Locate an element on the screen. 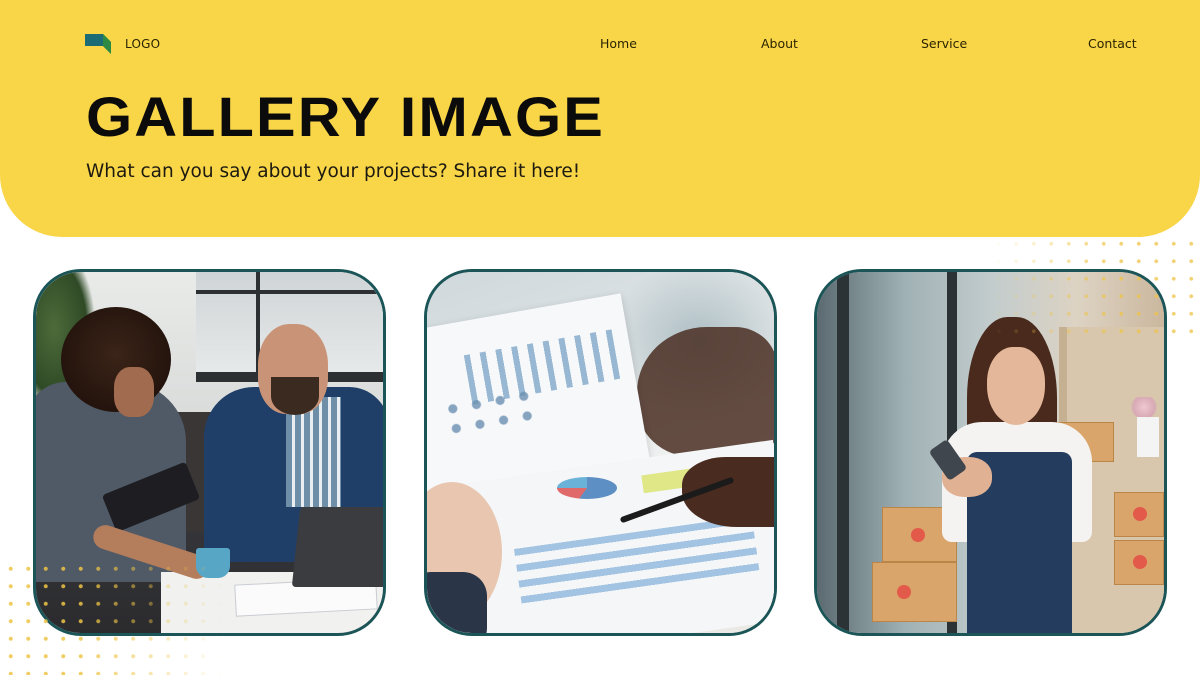 The image size is (1200, 675). sleeve-shape is located at coordinates (457, 602).